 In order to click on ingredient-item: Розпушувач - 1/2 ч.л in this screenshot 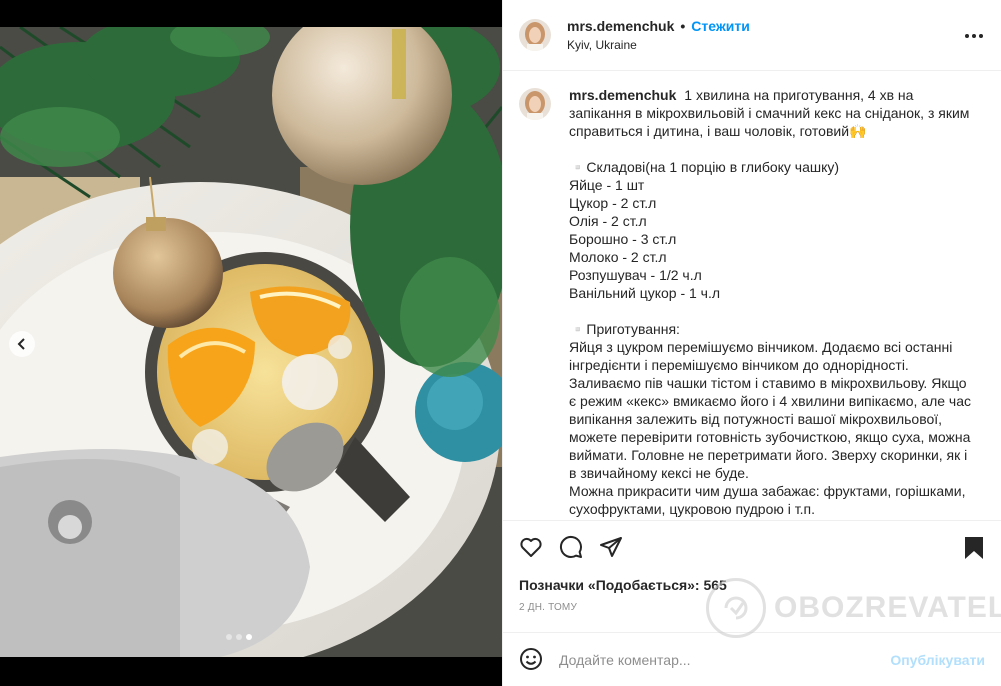, I will do `click(635, 275)`.